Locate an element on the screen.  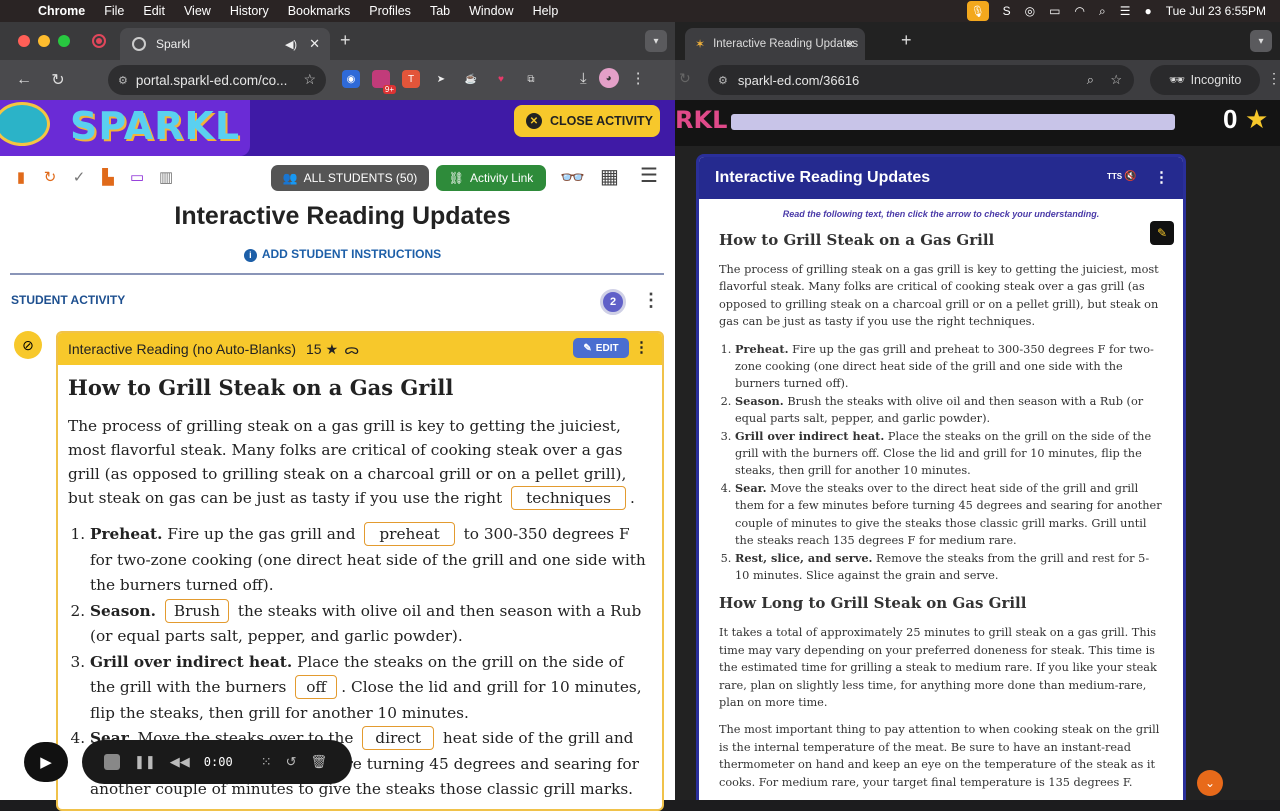
extension-icon: ◉ is located at coordinates (351, 79).